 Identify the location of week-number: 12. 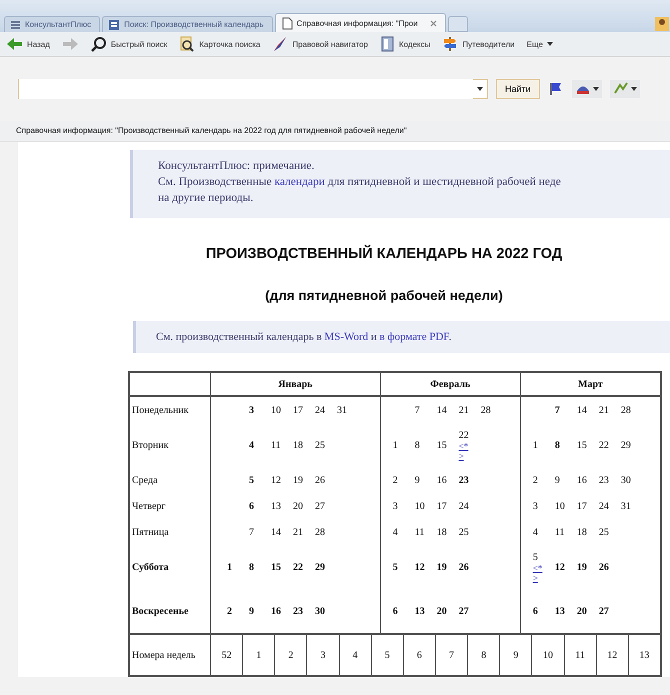
(612, 655).